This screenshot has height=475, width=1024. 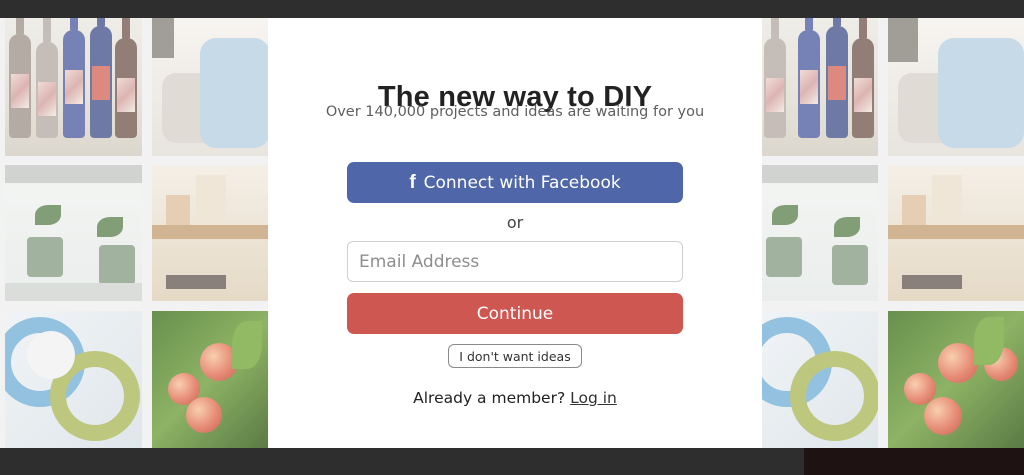 What do you see at coordinates (515, 222) in the screenshot?
I see `or-separator: or` at bounding box center [515, 222].